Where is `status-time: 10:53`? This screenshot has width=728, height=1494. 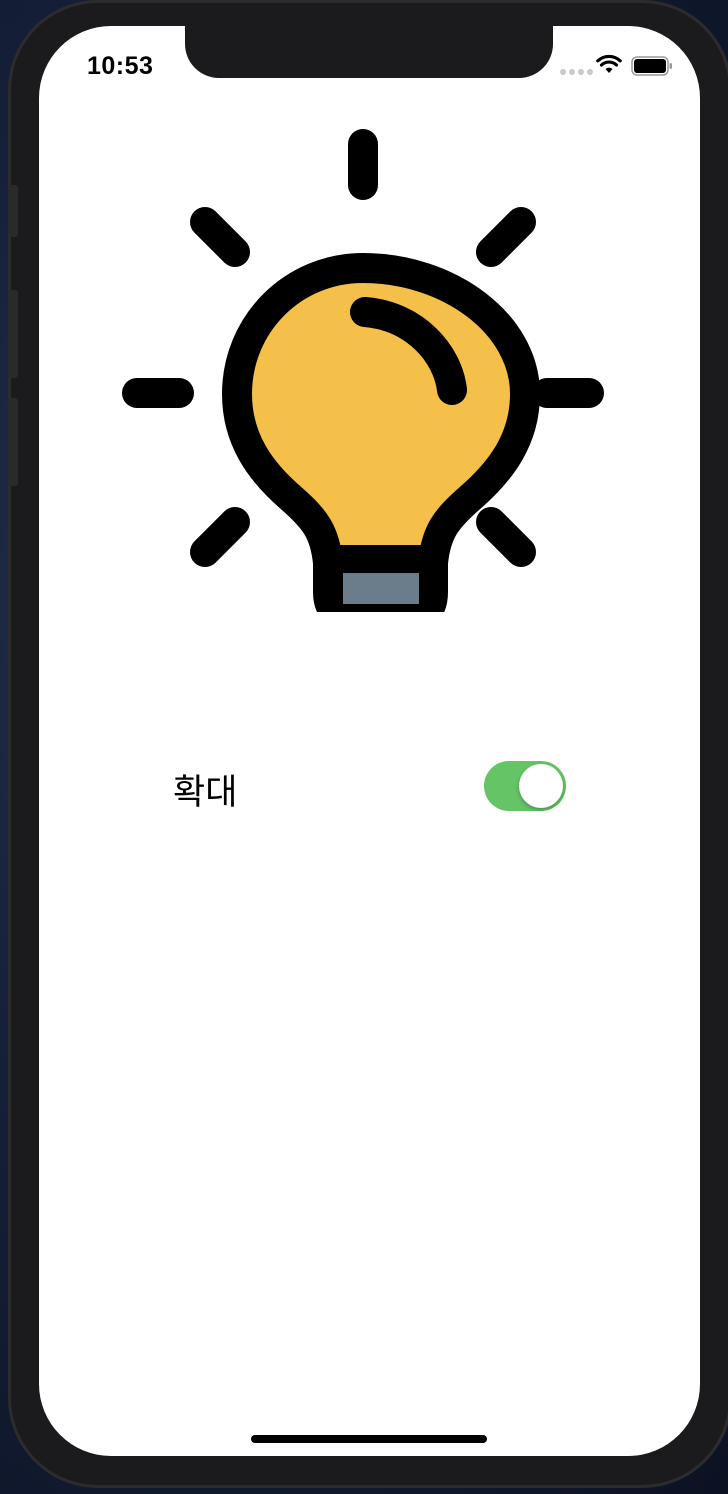 status-time: 10:53 is located at coordinates (120, 66).